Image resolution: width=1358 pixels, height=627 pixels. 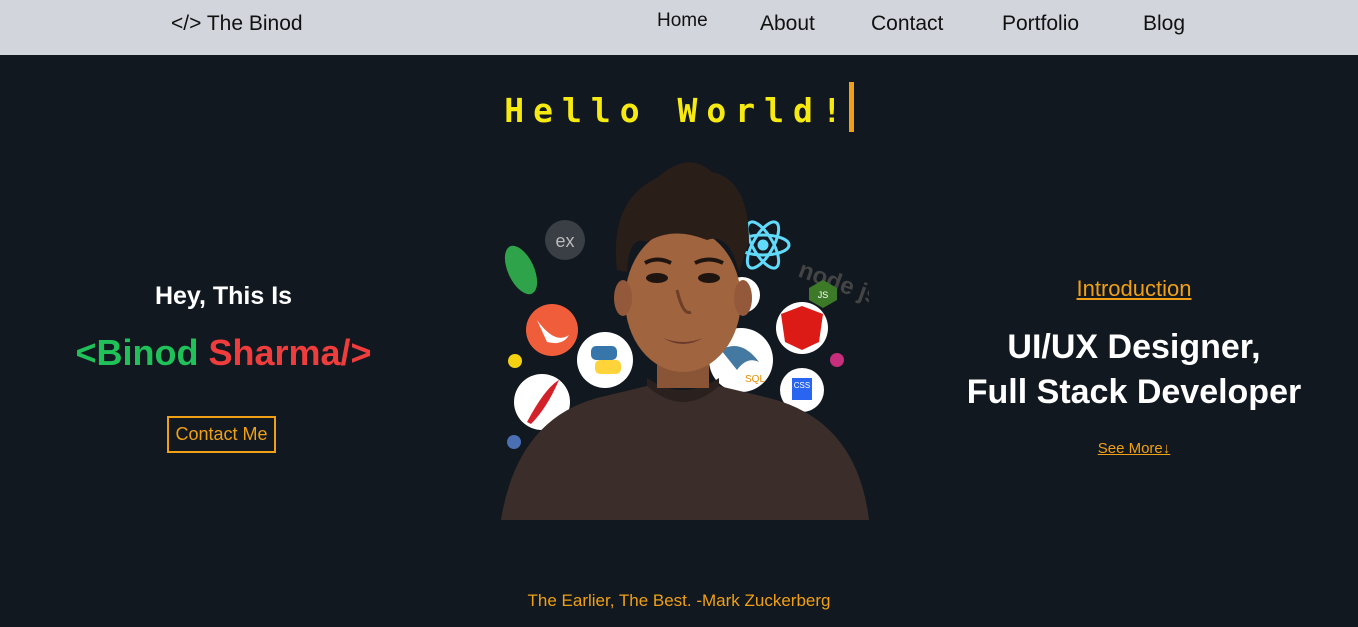 I want to click on face-shape, so click(x=683, y=300).